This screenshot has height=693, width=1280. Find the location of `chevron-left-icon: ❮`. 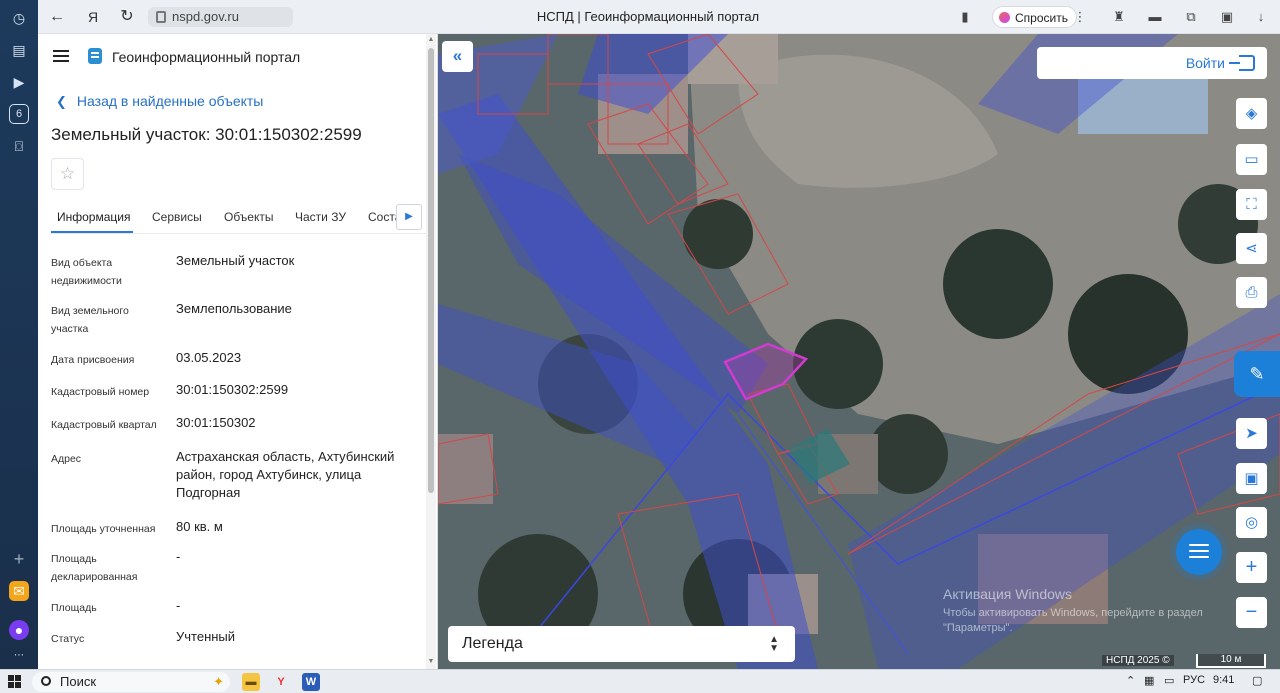

chevron-left-icon: ❮ is located at coordinates (61, 101).